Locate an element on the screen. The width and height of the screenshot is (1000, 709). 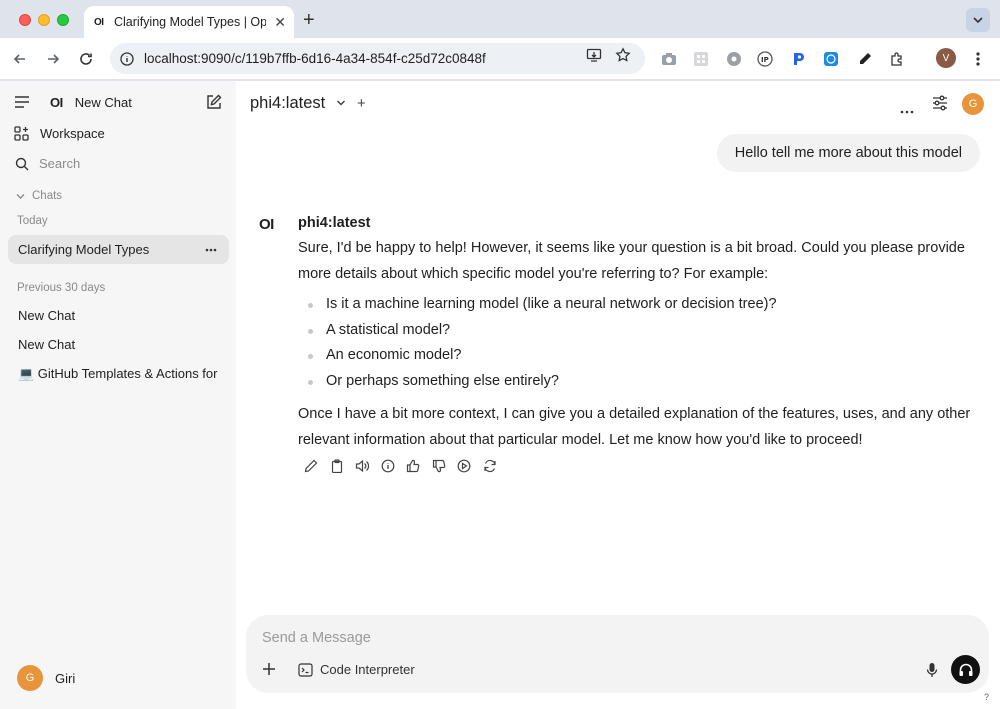
extension-camera is located at coordinates (669, 59).